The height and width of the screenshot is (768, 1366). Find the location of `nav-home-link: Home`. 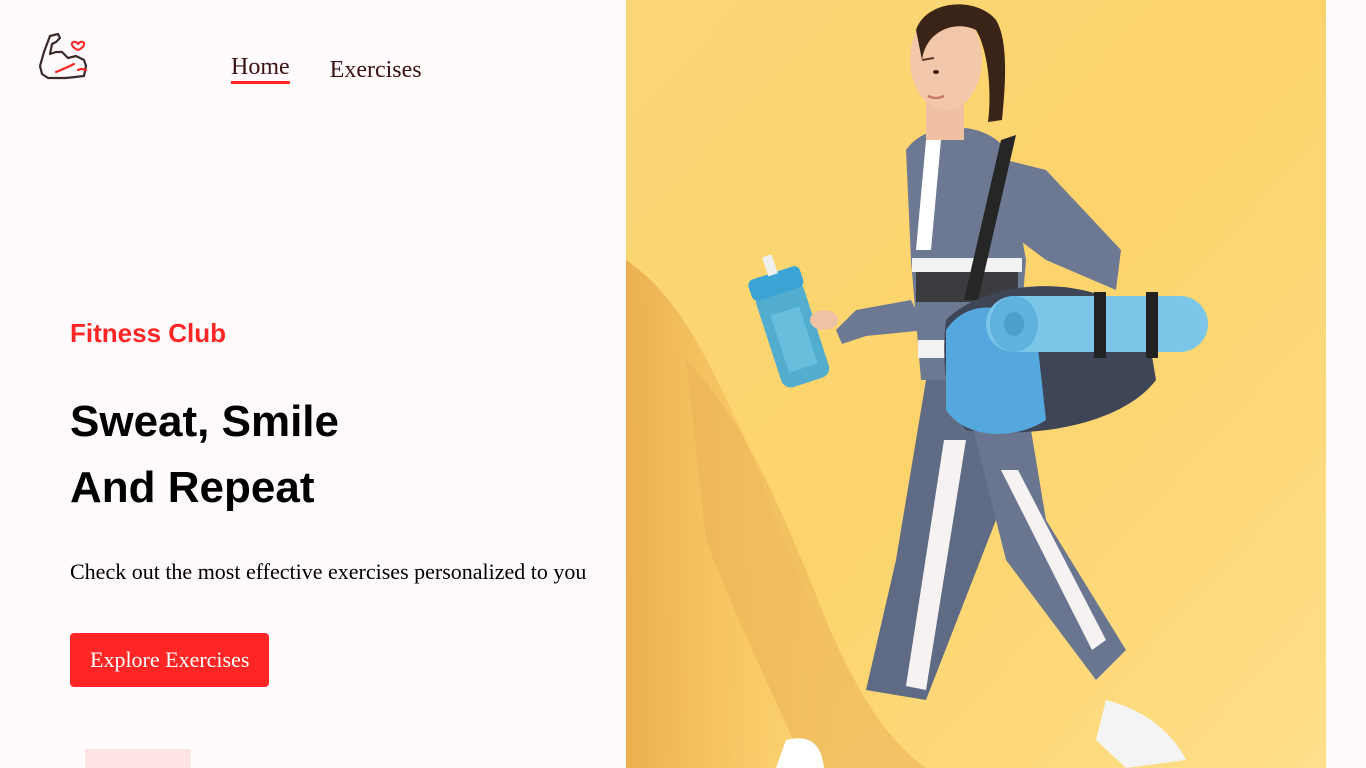

nav-home-link: Home is located at coordinates (260, 69).